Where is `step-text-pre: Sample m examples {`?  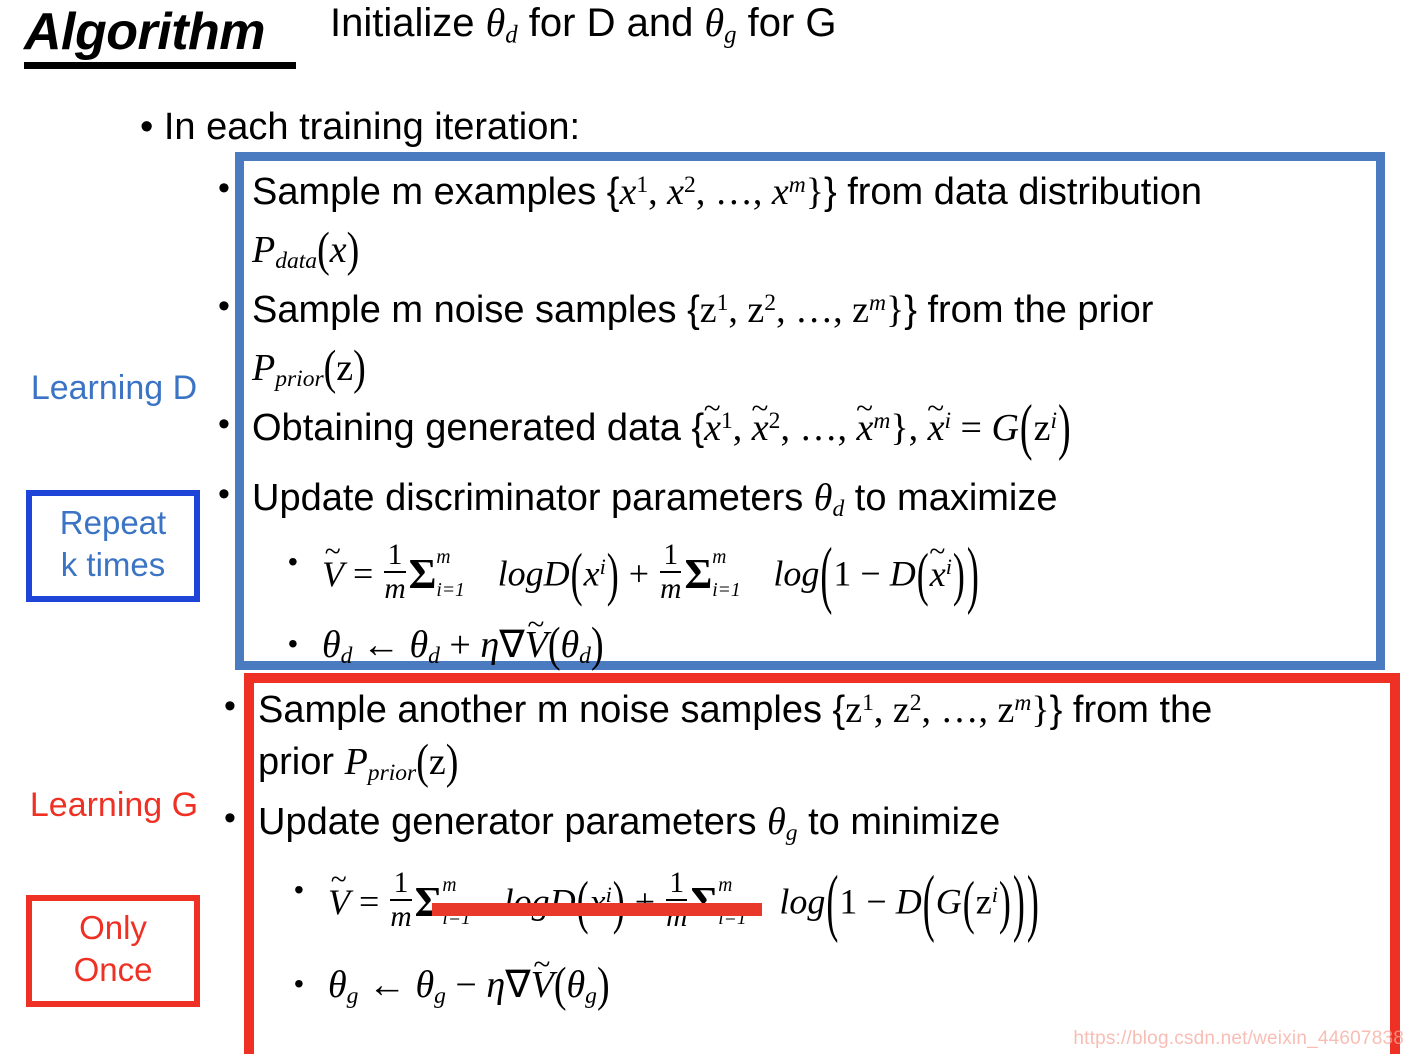
step-text-pre: Sample m examples { is located at coordinates (436, 192).